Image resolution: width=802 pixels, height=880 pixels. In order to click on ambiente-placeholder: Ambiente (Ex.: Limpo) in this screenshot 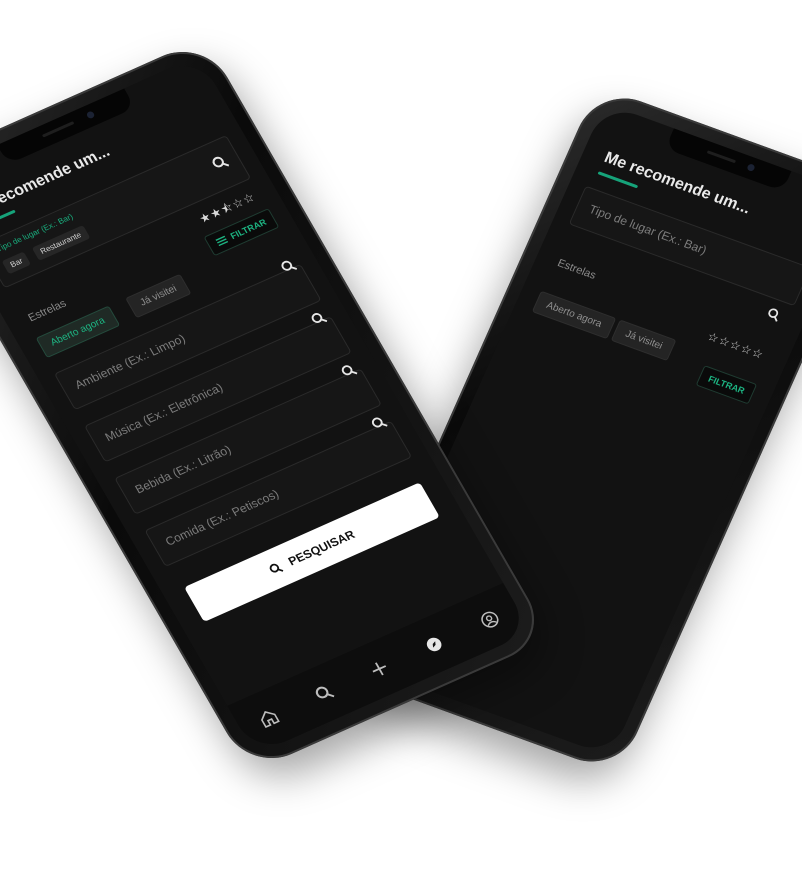, I will do `click(130, 361)`.